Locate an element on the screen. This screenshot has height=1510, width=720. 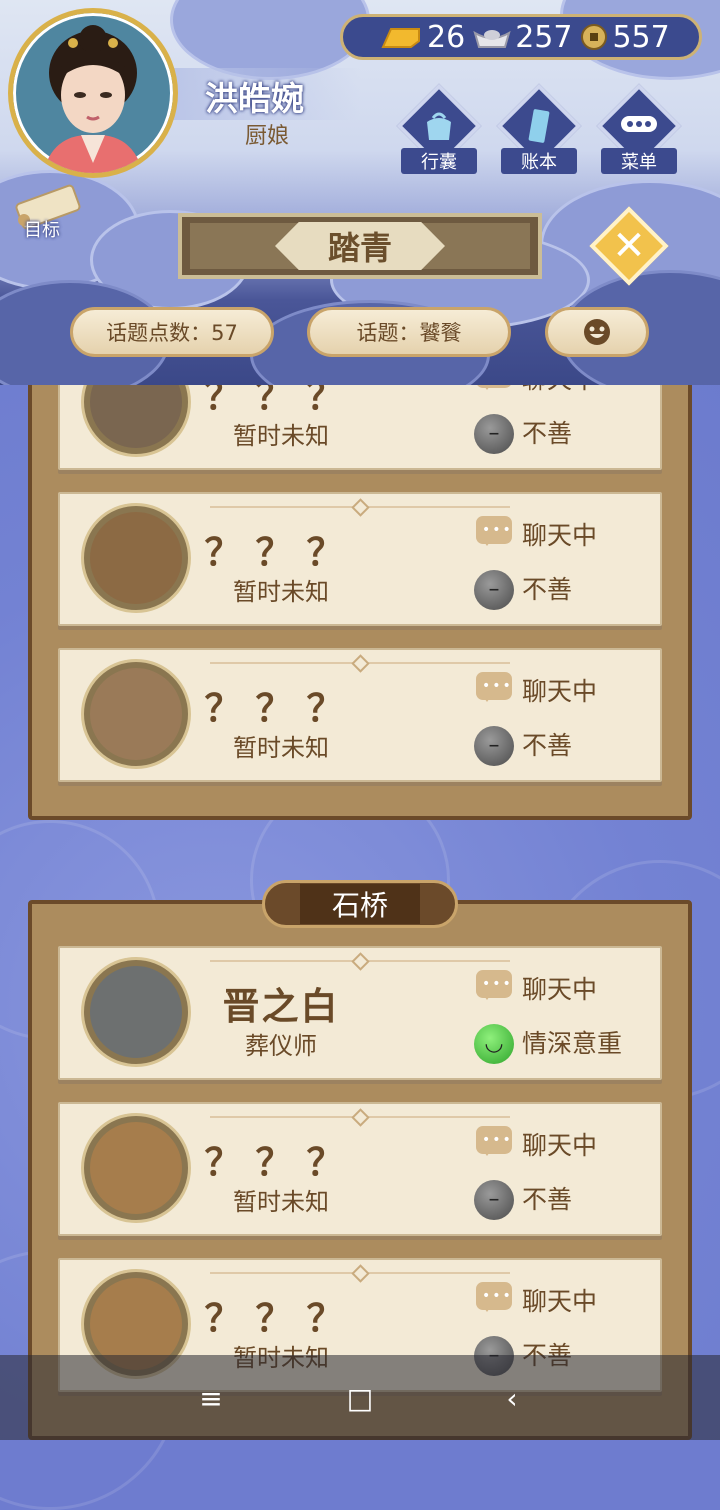
player-avatar is located at coordinates (93, 93).